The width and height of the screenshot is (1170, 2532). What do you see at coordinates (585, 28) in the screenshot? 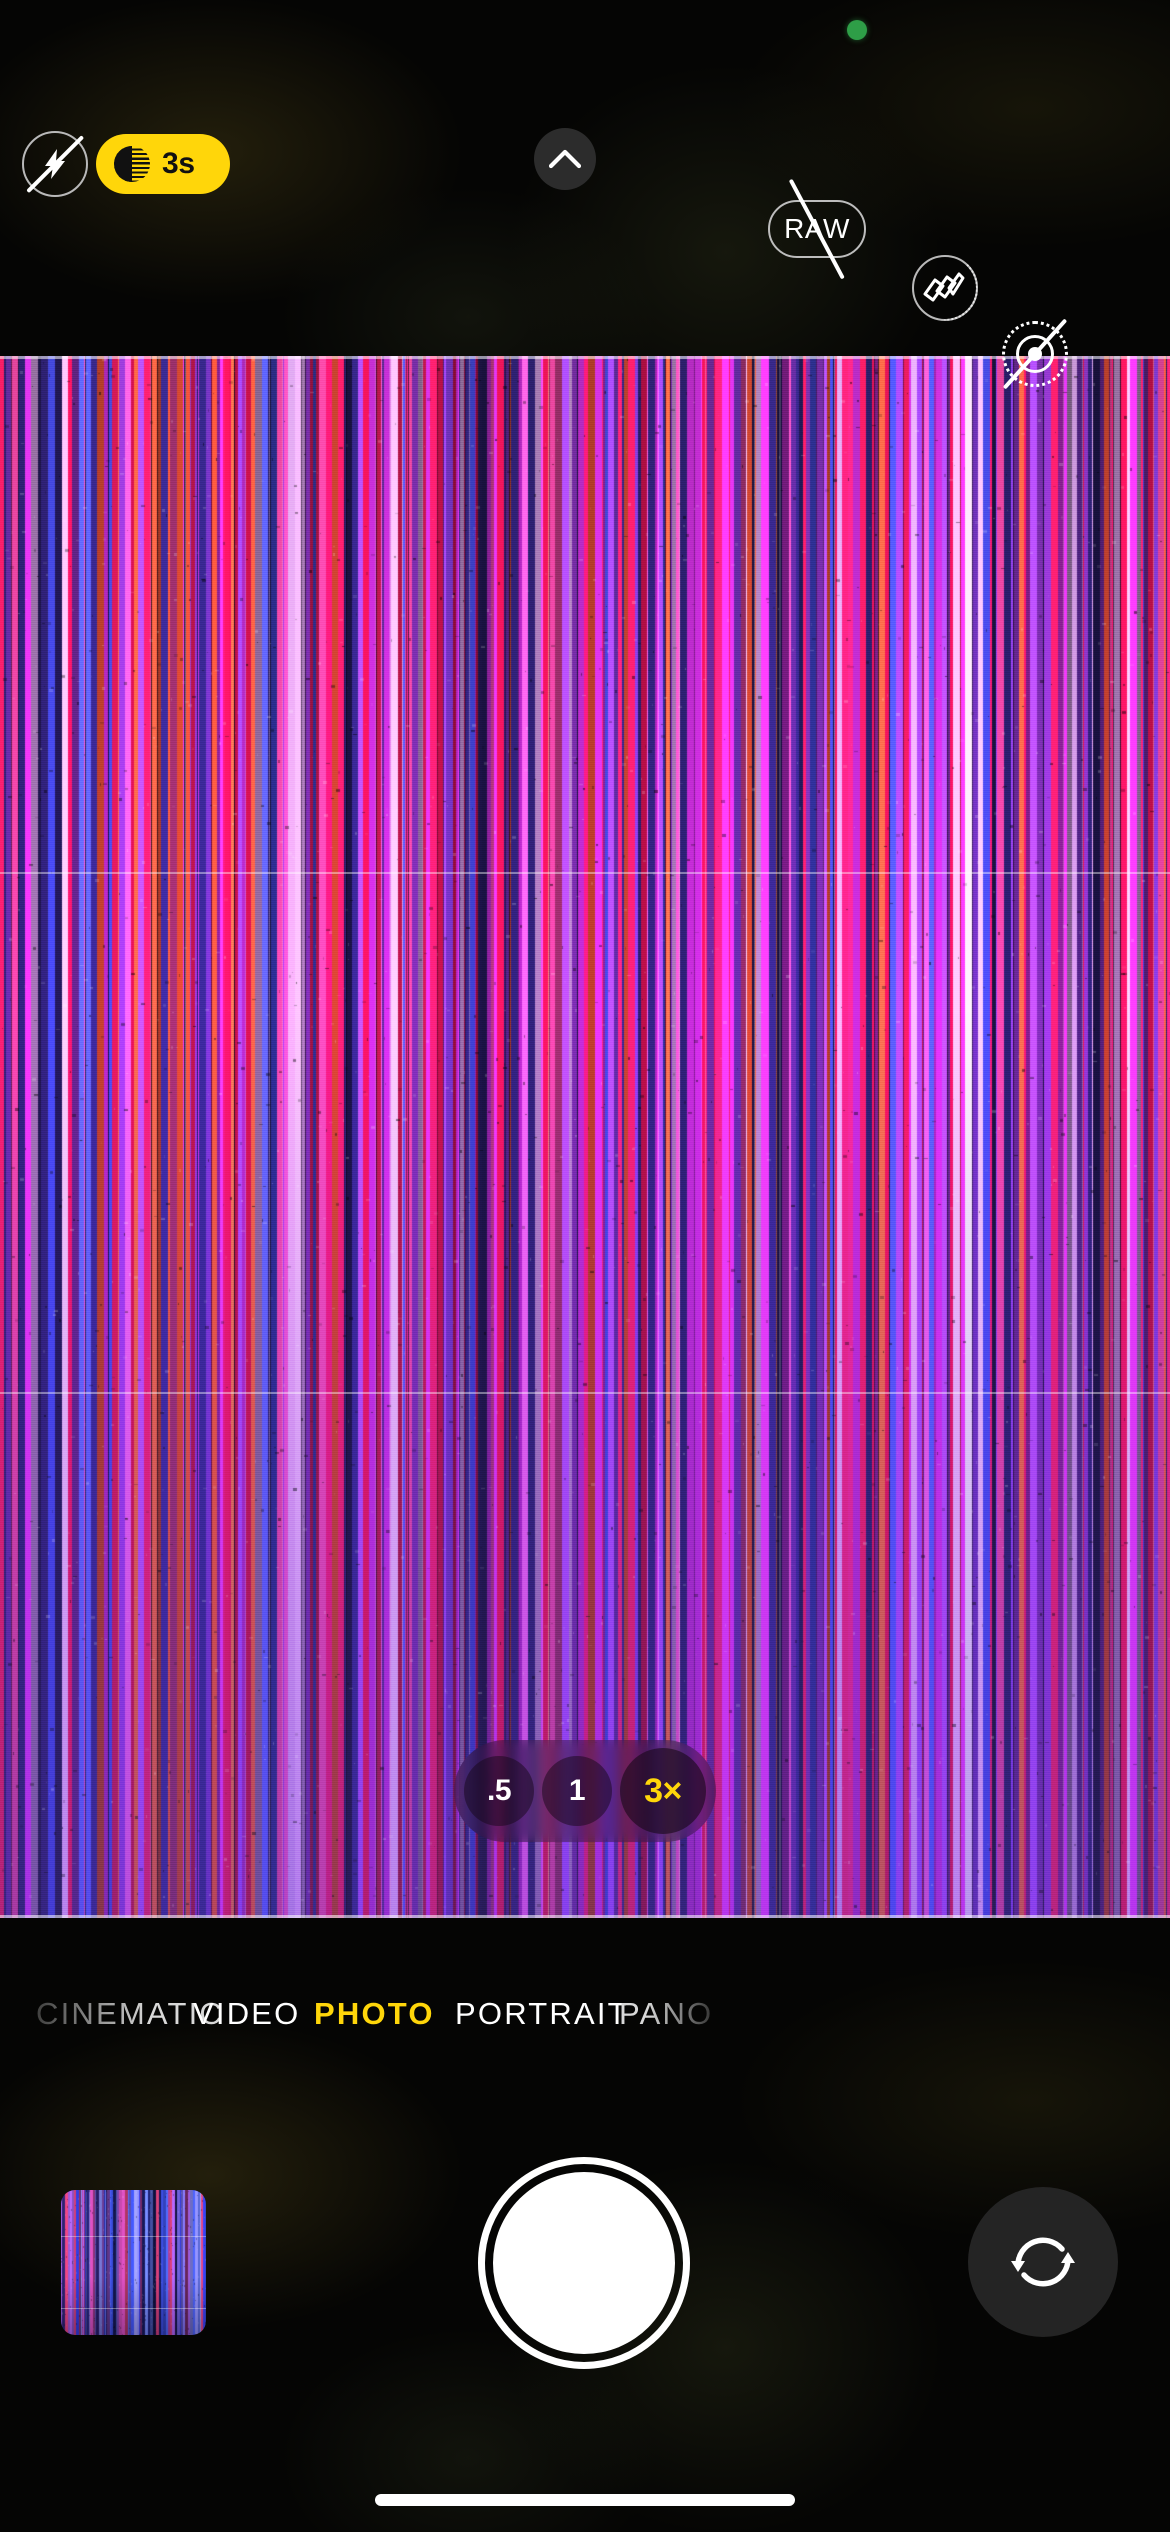
I see `status-bar` at bounding box center [585, 28].